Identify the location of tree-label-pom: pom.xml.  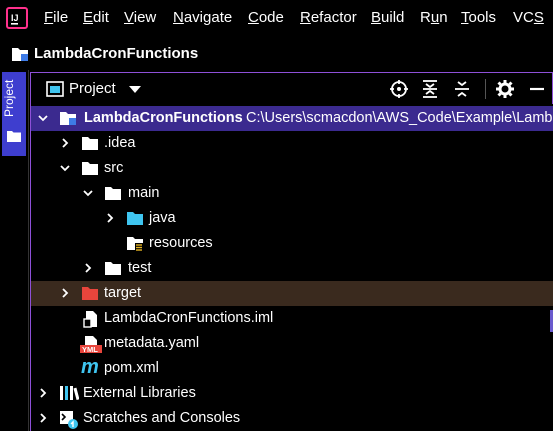
(131, 368).